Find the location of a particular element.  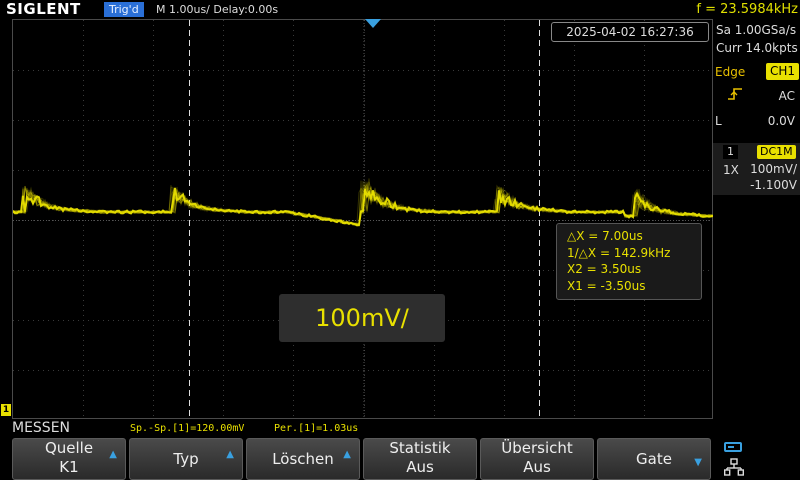

softkey-value: K1 is located at coordinates (69, 467).